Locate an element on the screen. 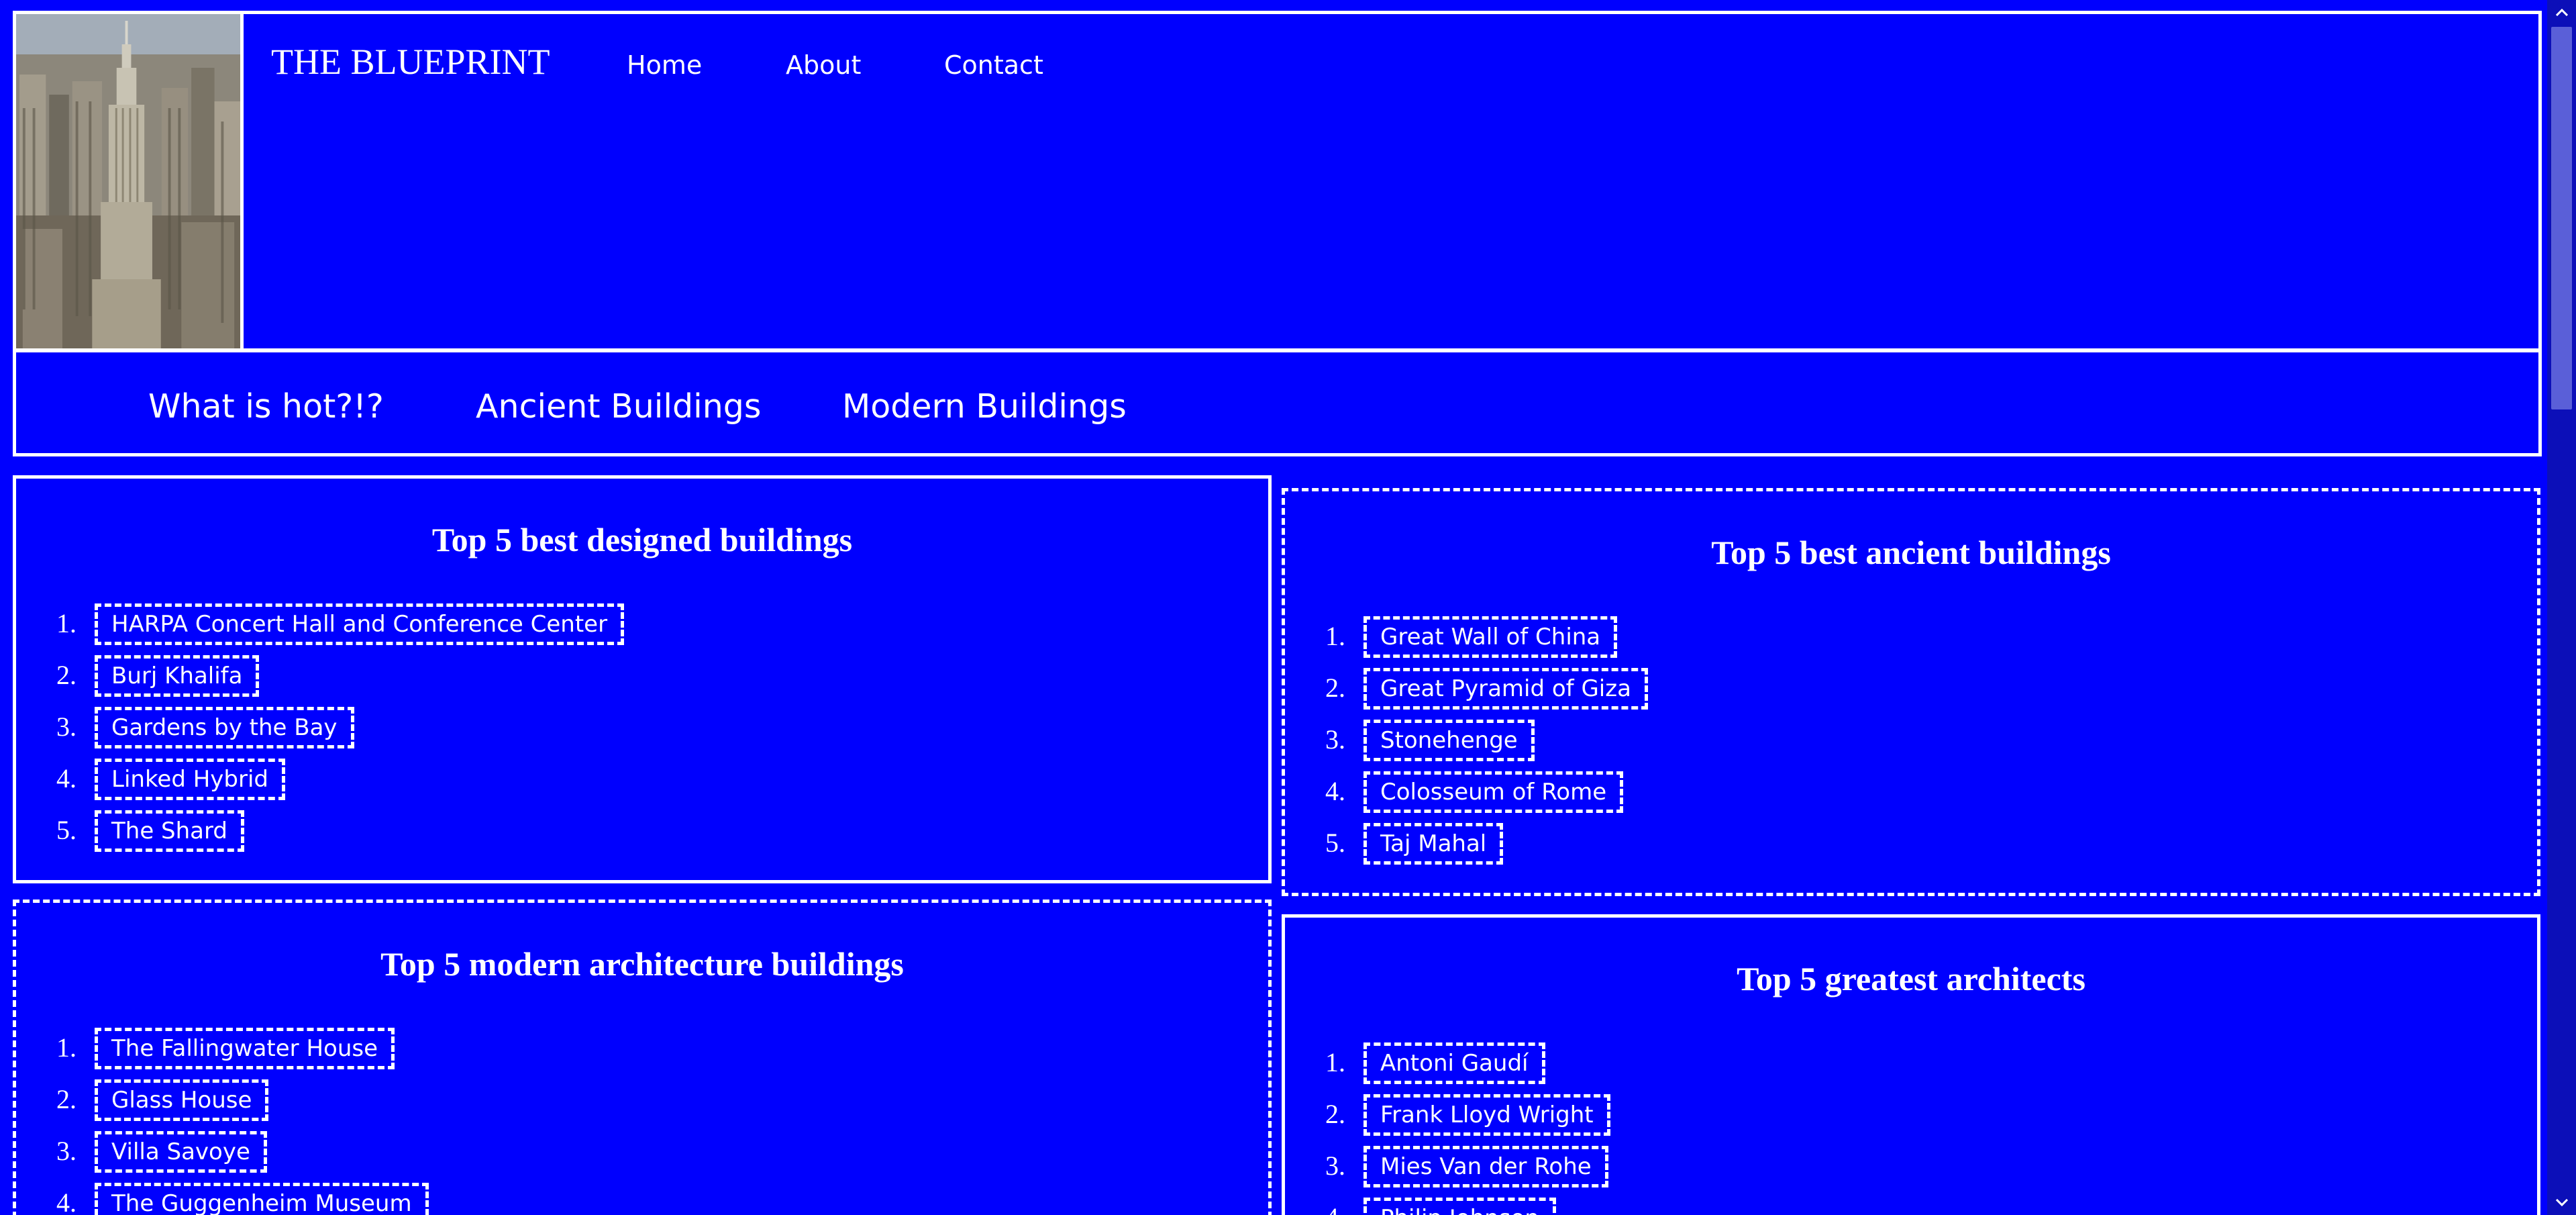  building-link: Taj Mahal is located at coordinates (1433, 844).